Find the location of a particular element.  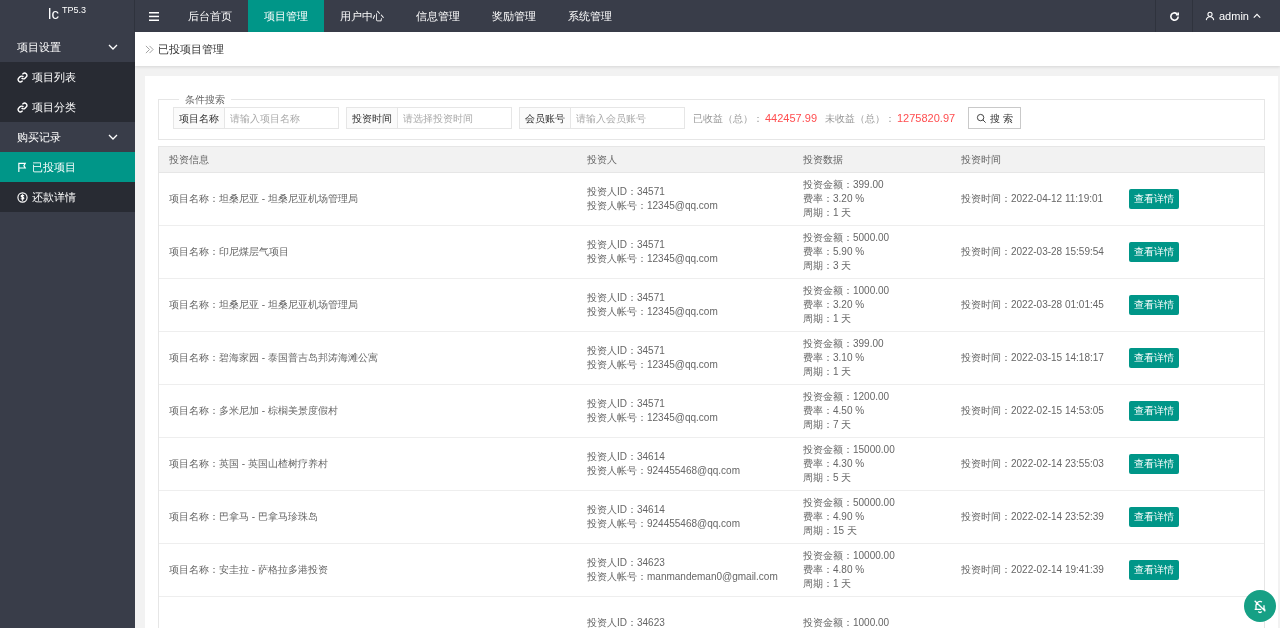

table-cell: 投资时间：2022-03-15 14:18:17 is located at coordinates (1032, 357).